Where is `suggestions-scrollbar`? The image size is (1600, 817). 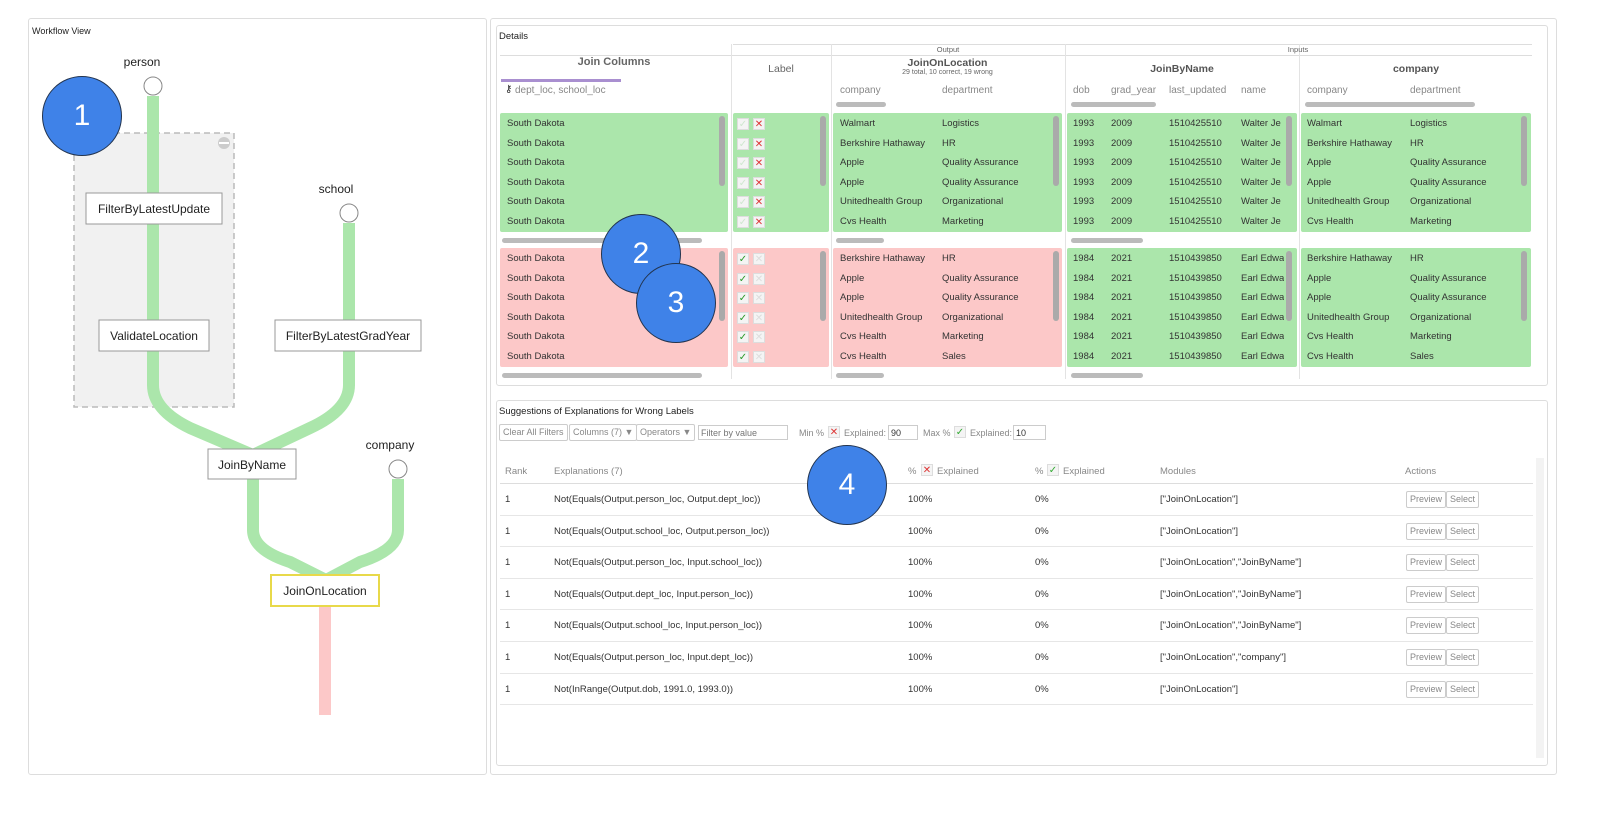 suggestions-scrollbar is located at coordinates (1540, 608).